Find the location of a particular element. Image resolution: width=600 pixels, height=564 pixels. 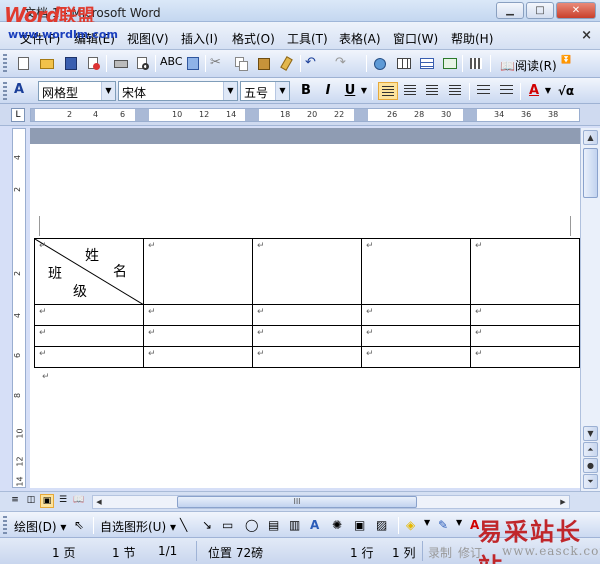

underline-button: U is located at coordinates (350, 91).